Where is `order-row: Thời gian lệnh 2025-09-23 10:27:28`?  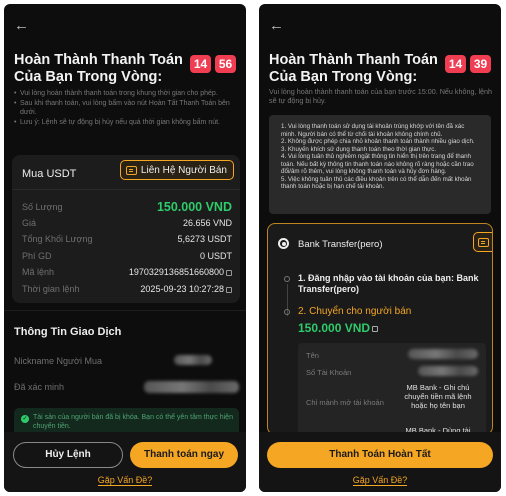 order-row: Thời gian lệnh 2025-09-23 10:27:28 is located at coordinates (127, 289).